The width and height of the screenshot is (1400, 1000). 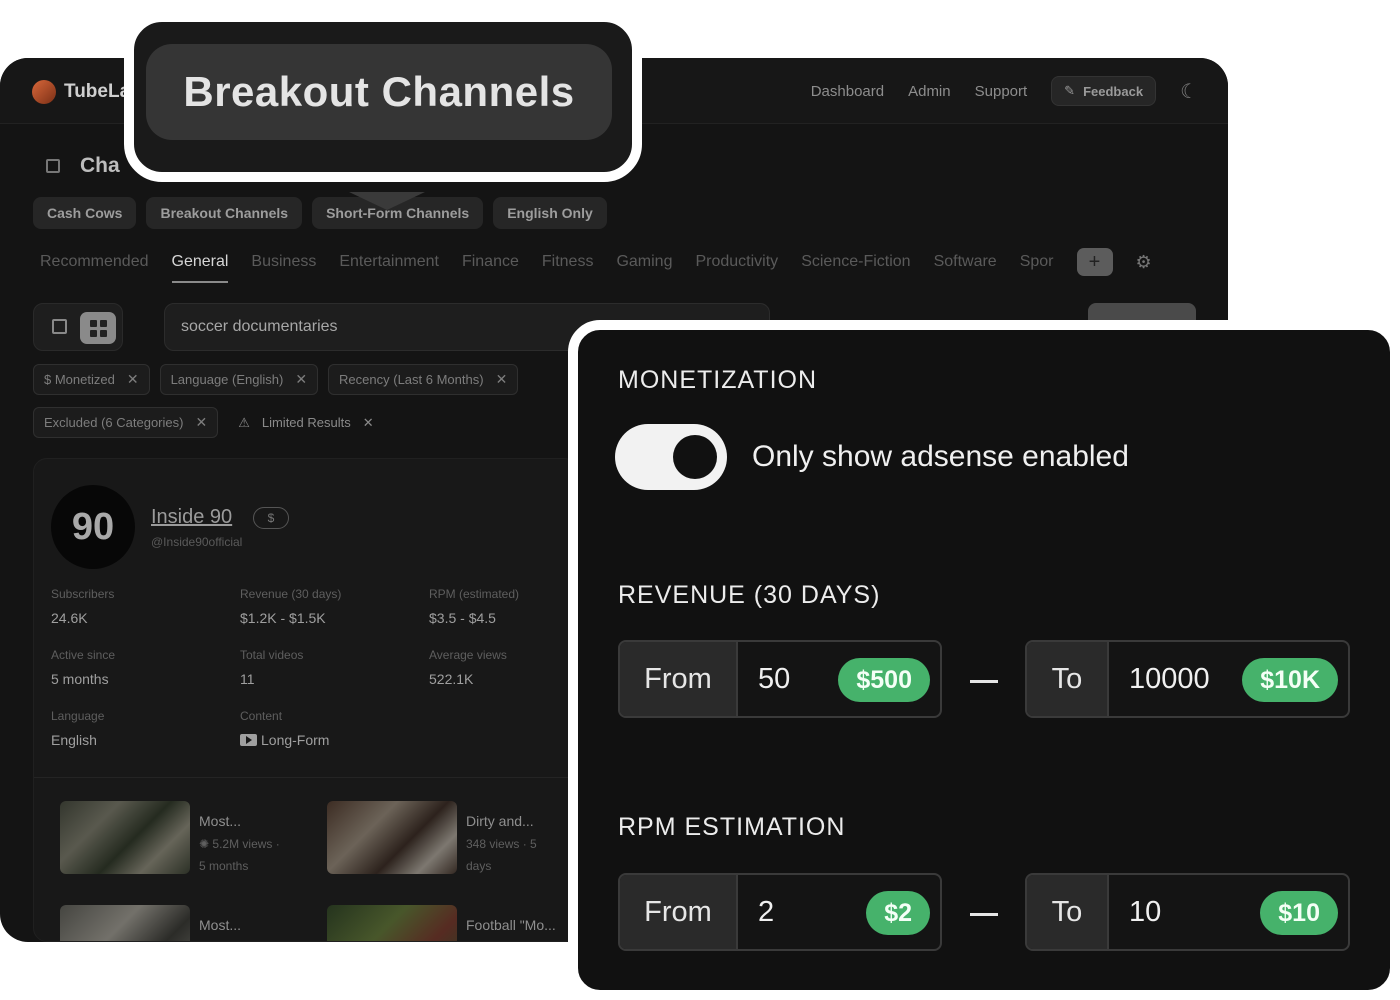 What do you see at coordinates (83, 655) in the screenshot?
I see `stat-label: Active since` at bounding box center [83, 655].